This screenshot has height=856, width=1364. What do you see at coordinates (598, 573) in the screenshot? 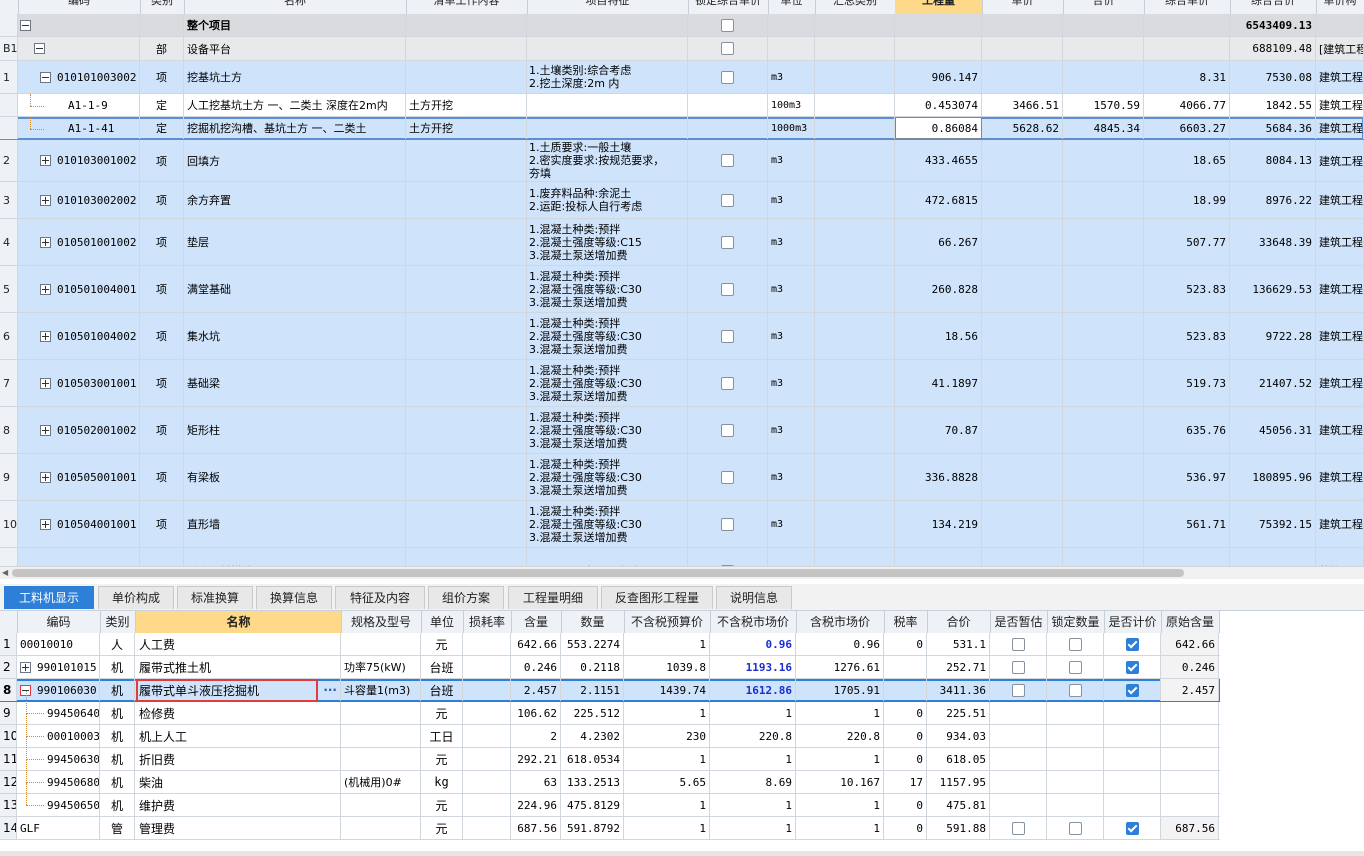
I see `scrollbar-thumb` at bounding box center [598, 573].